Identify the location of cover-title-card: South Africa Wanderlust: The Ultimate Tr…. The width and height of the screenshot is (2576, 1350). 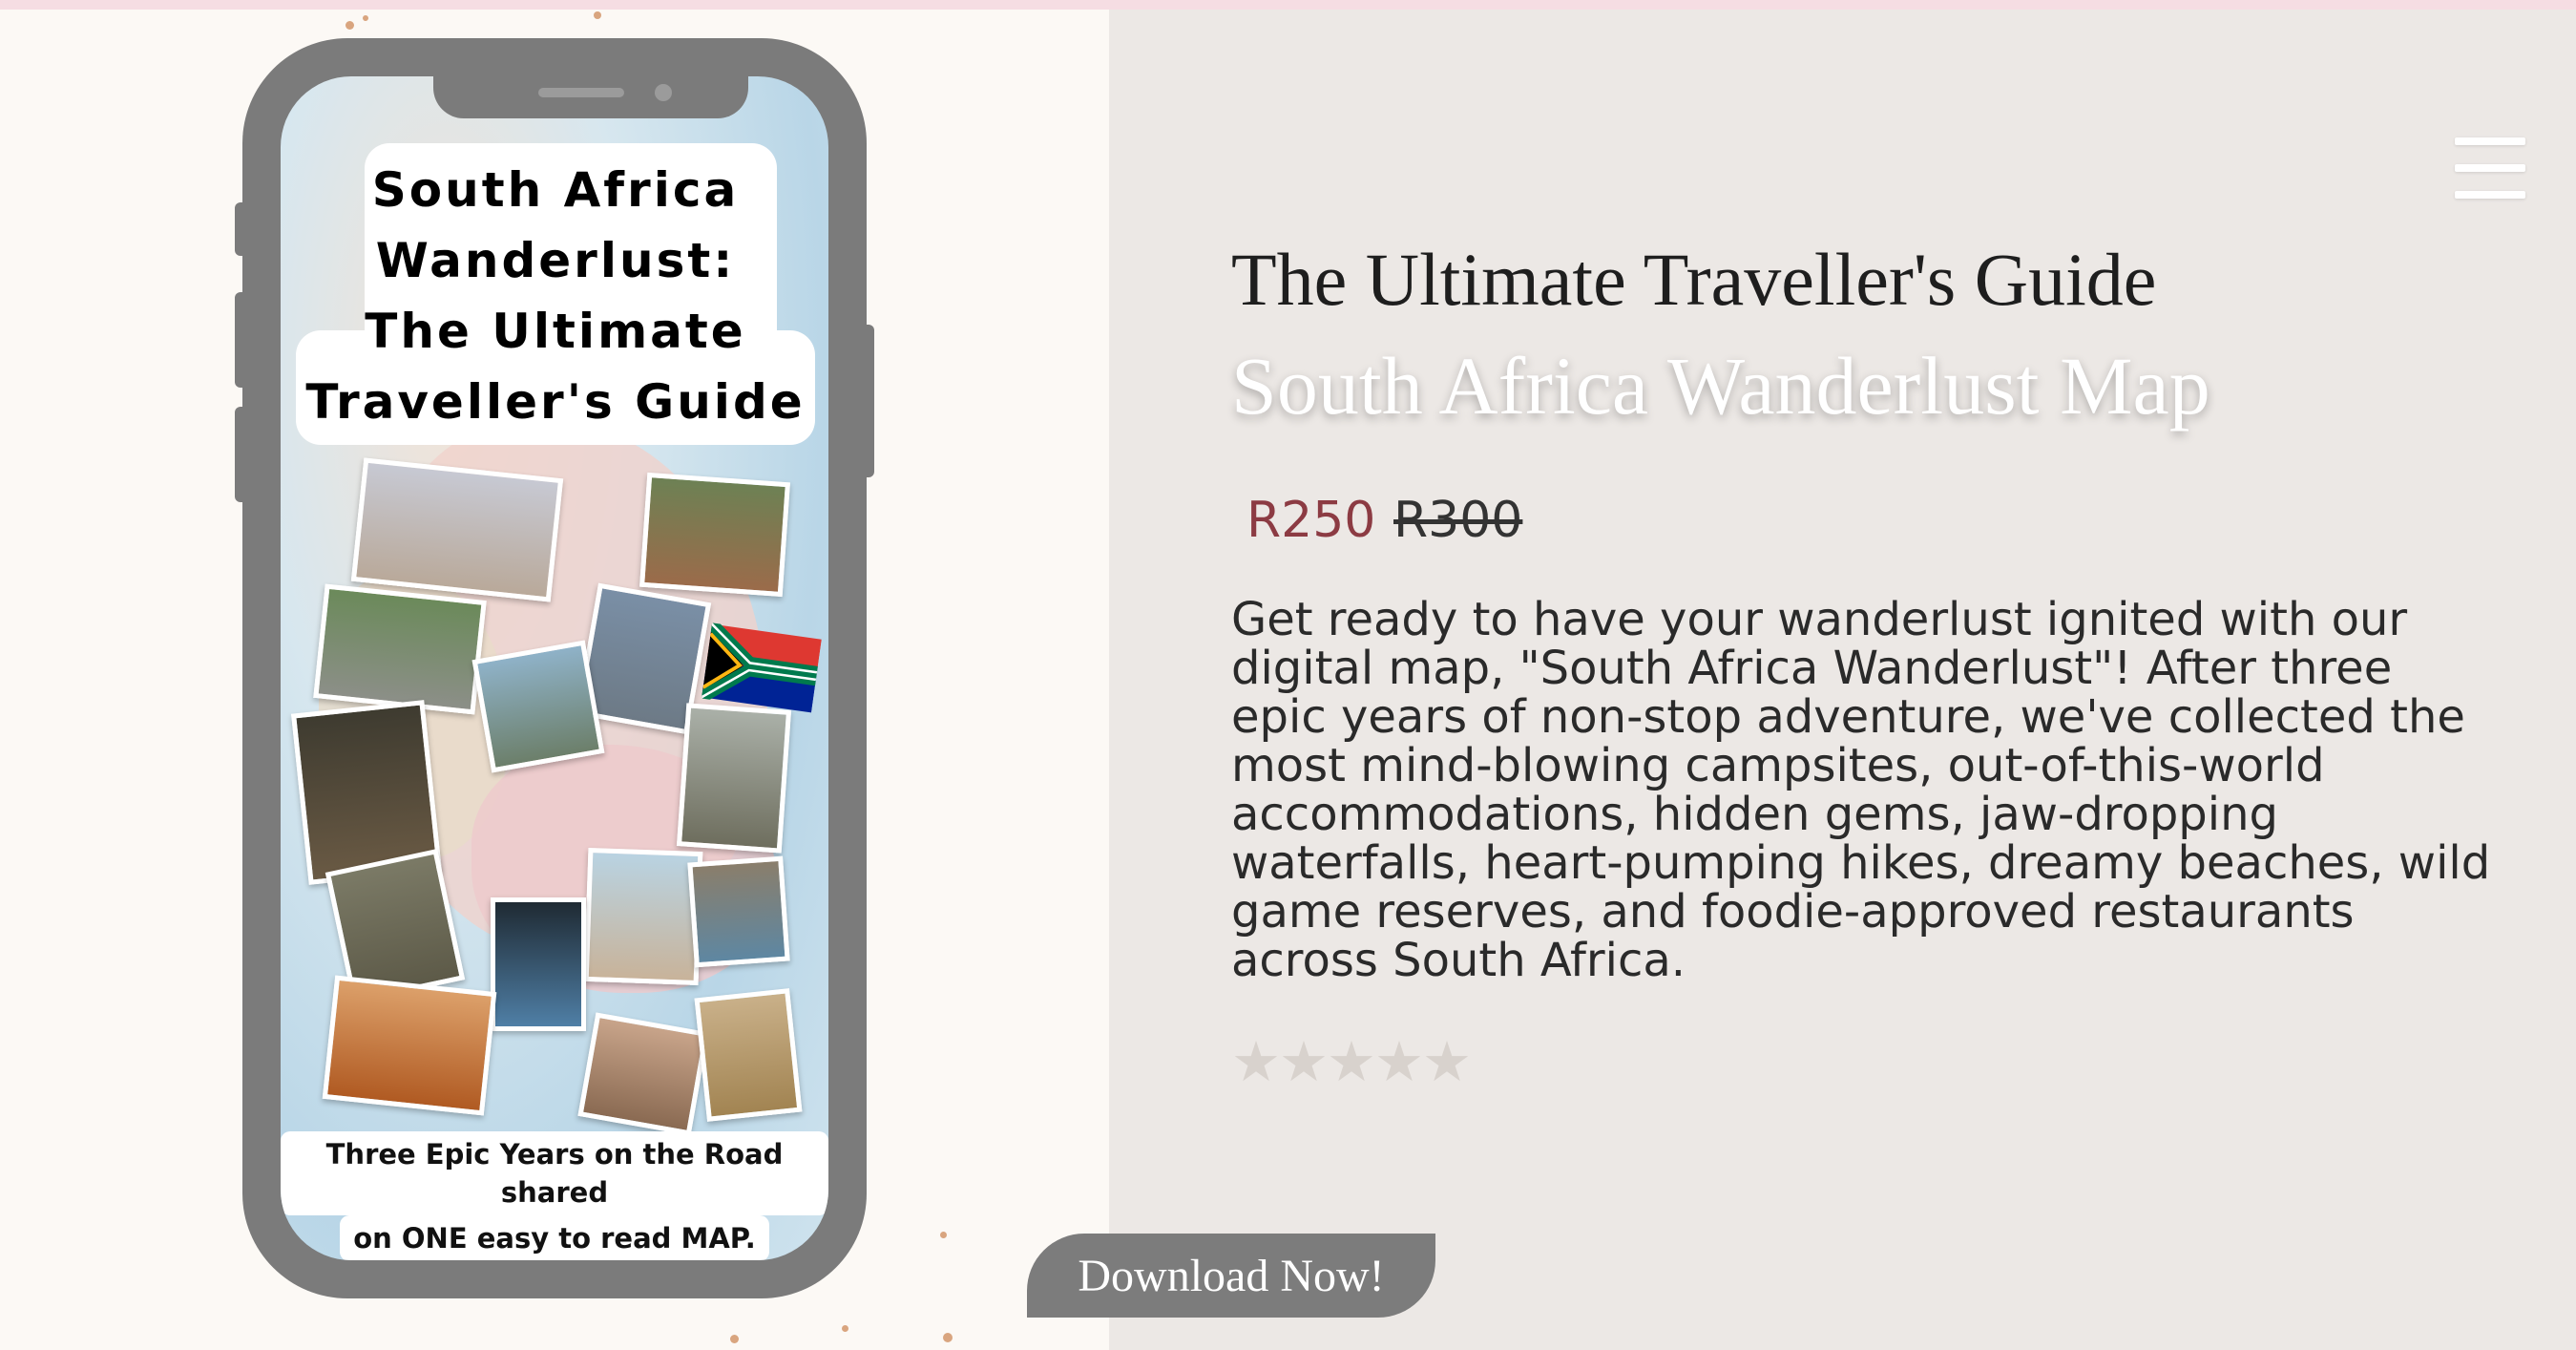
(555, 296).